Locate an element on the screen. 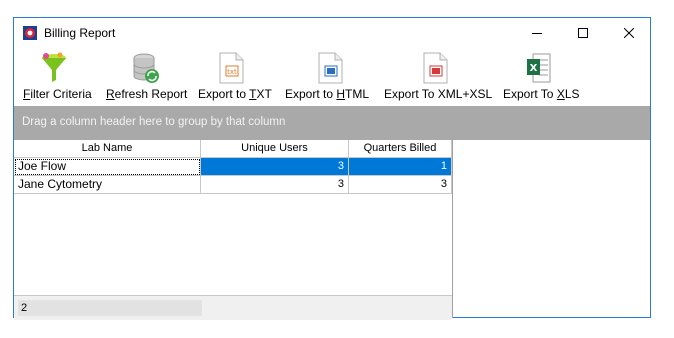  window-title: Billing Report is located at coordinates (80, 33).